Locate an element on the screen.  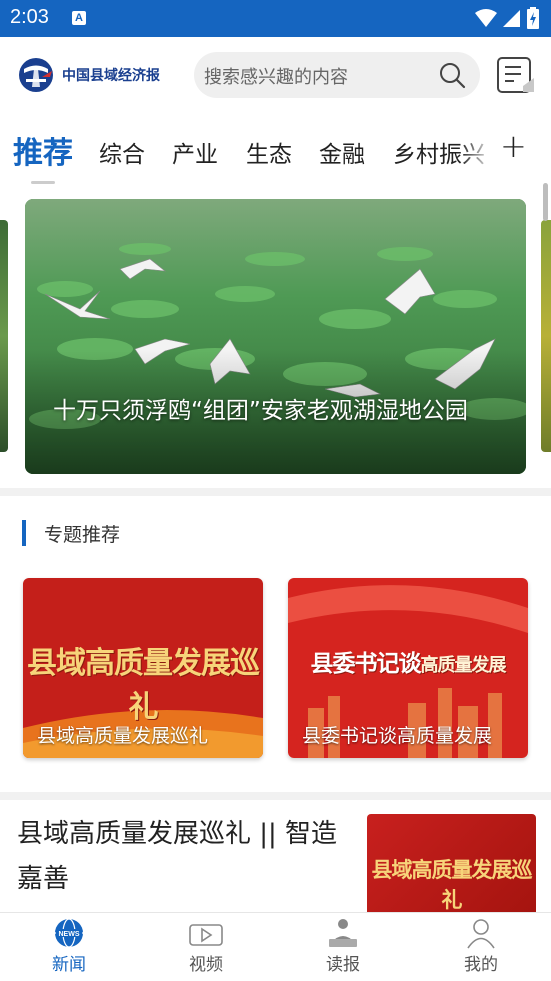
topic-banner-text: 县域高质量发展巡礼 is located at coordinates (143, 685).